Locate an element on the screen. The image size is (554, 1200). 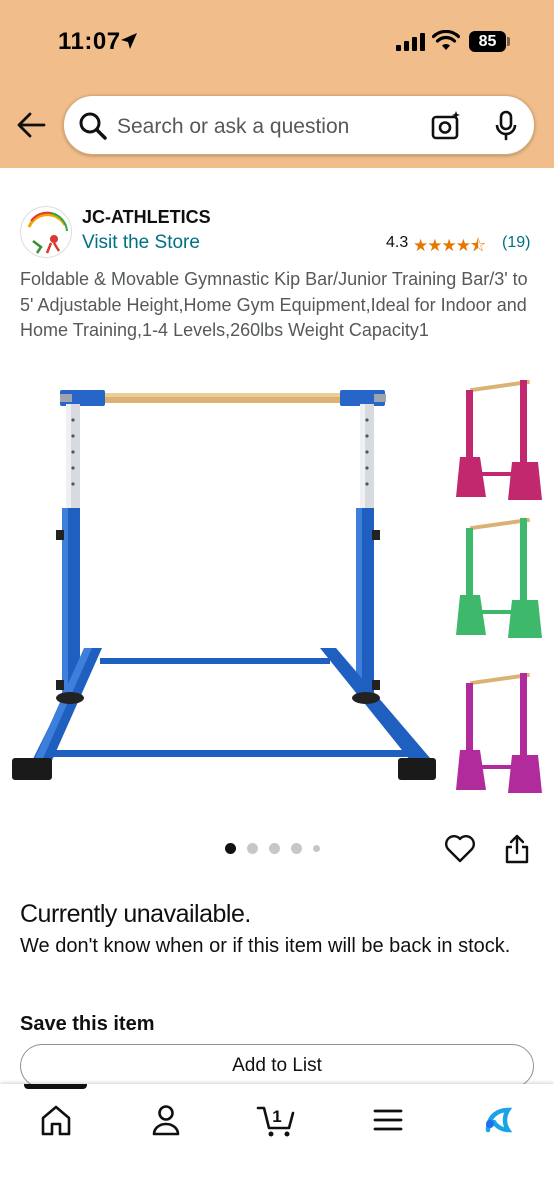
search-placeholder: Search or ask a question is located at coordinates (233, 126).